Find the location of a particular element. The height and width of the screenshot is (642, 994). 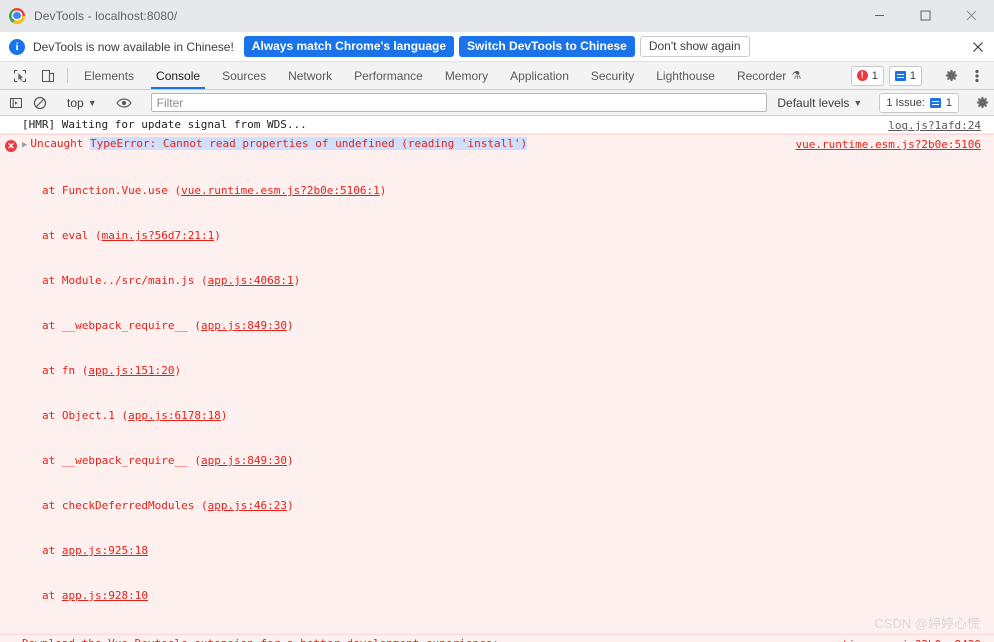

stack-frame: at Object.1 (app.js:6178:18) is located at coordinates (508, 415).